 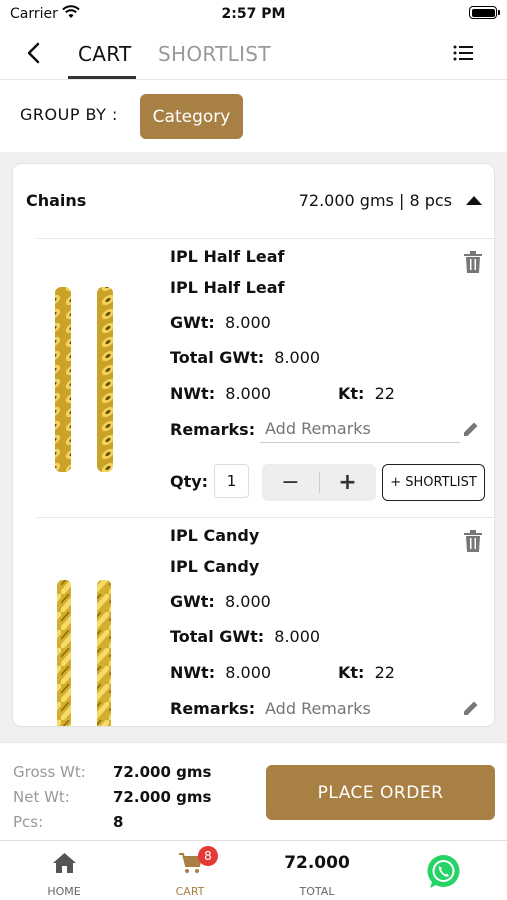 What do you see at coordinates (56, 200) in the screenshot?
I see `group-title: Chains` at bounding box center [56, 200].